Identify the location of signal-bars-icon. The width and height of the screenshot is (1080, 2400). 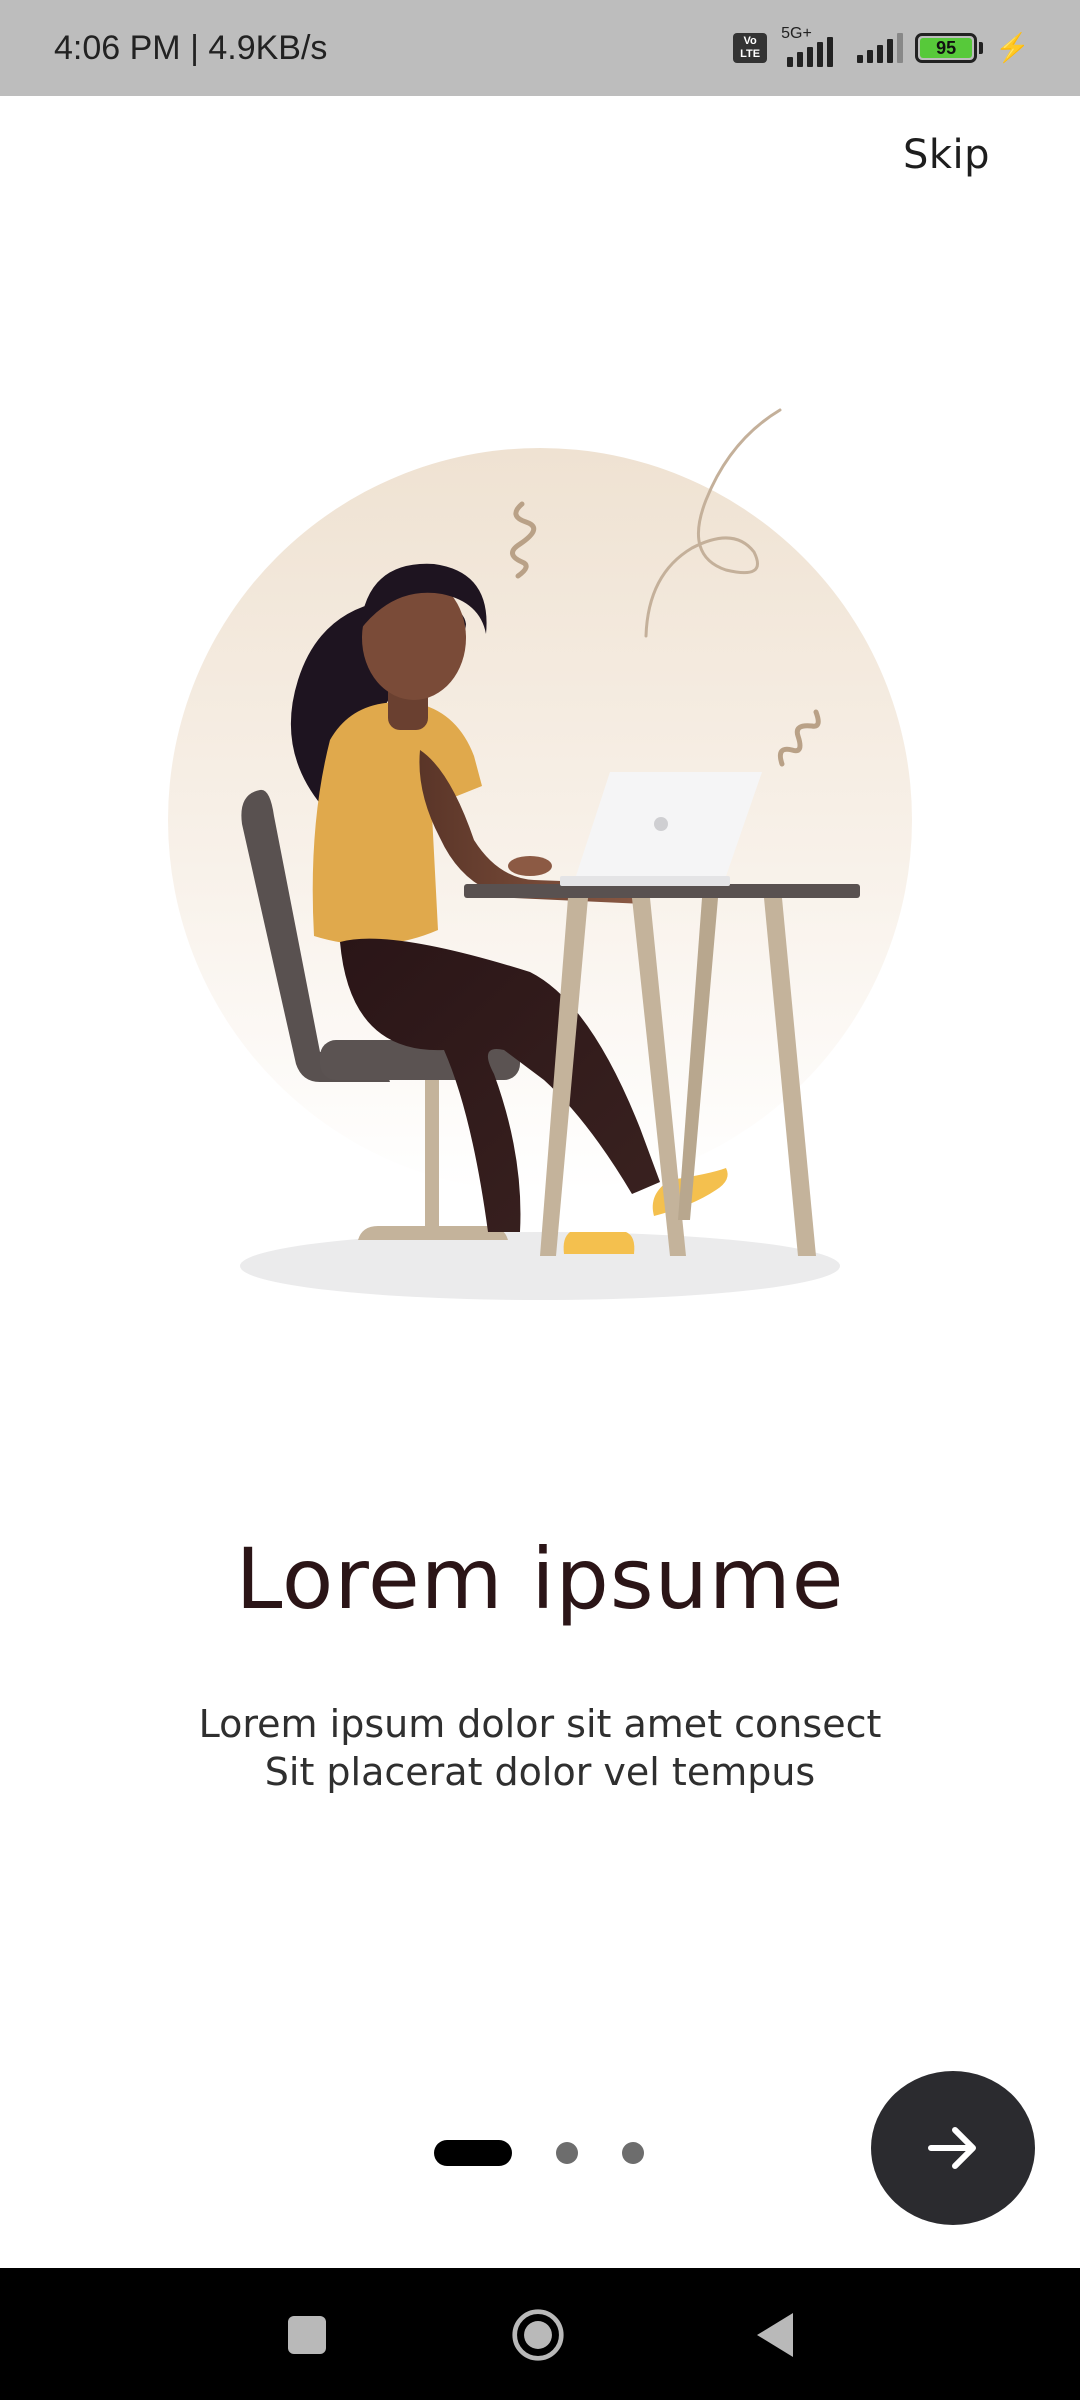
(880, 48).